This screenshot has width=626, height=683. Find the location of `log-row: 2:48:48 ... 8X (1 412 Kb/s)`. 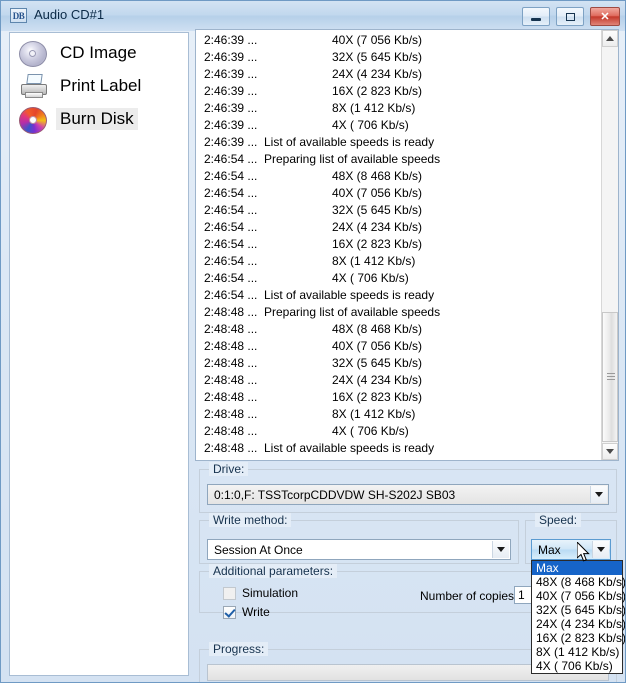

log-row: 2:48:48 ... 8X (1 412 Kb/s) is located at coordinates (398, 414).